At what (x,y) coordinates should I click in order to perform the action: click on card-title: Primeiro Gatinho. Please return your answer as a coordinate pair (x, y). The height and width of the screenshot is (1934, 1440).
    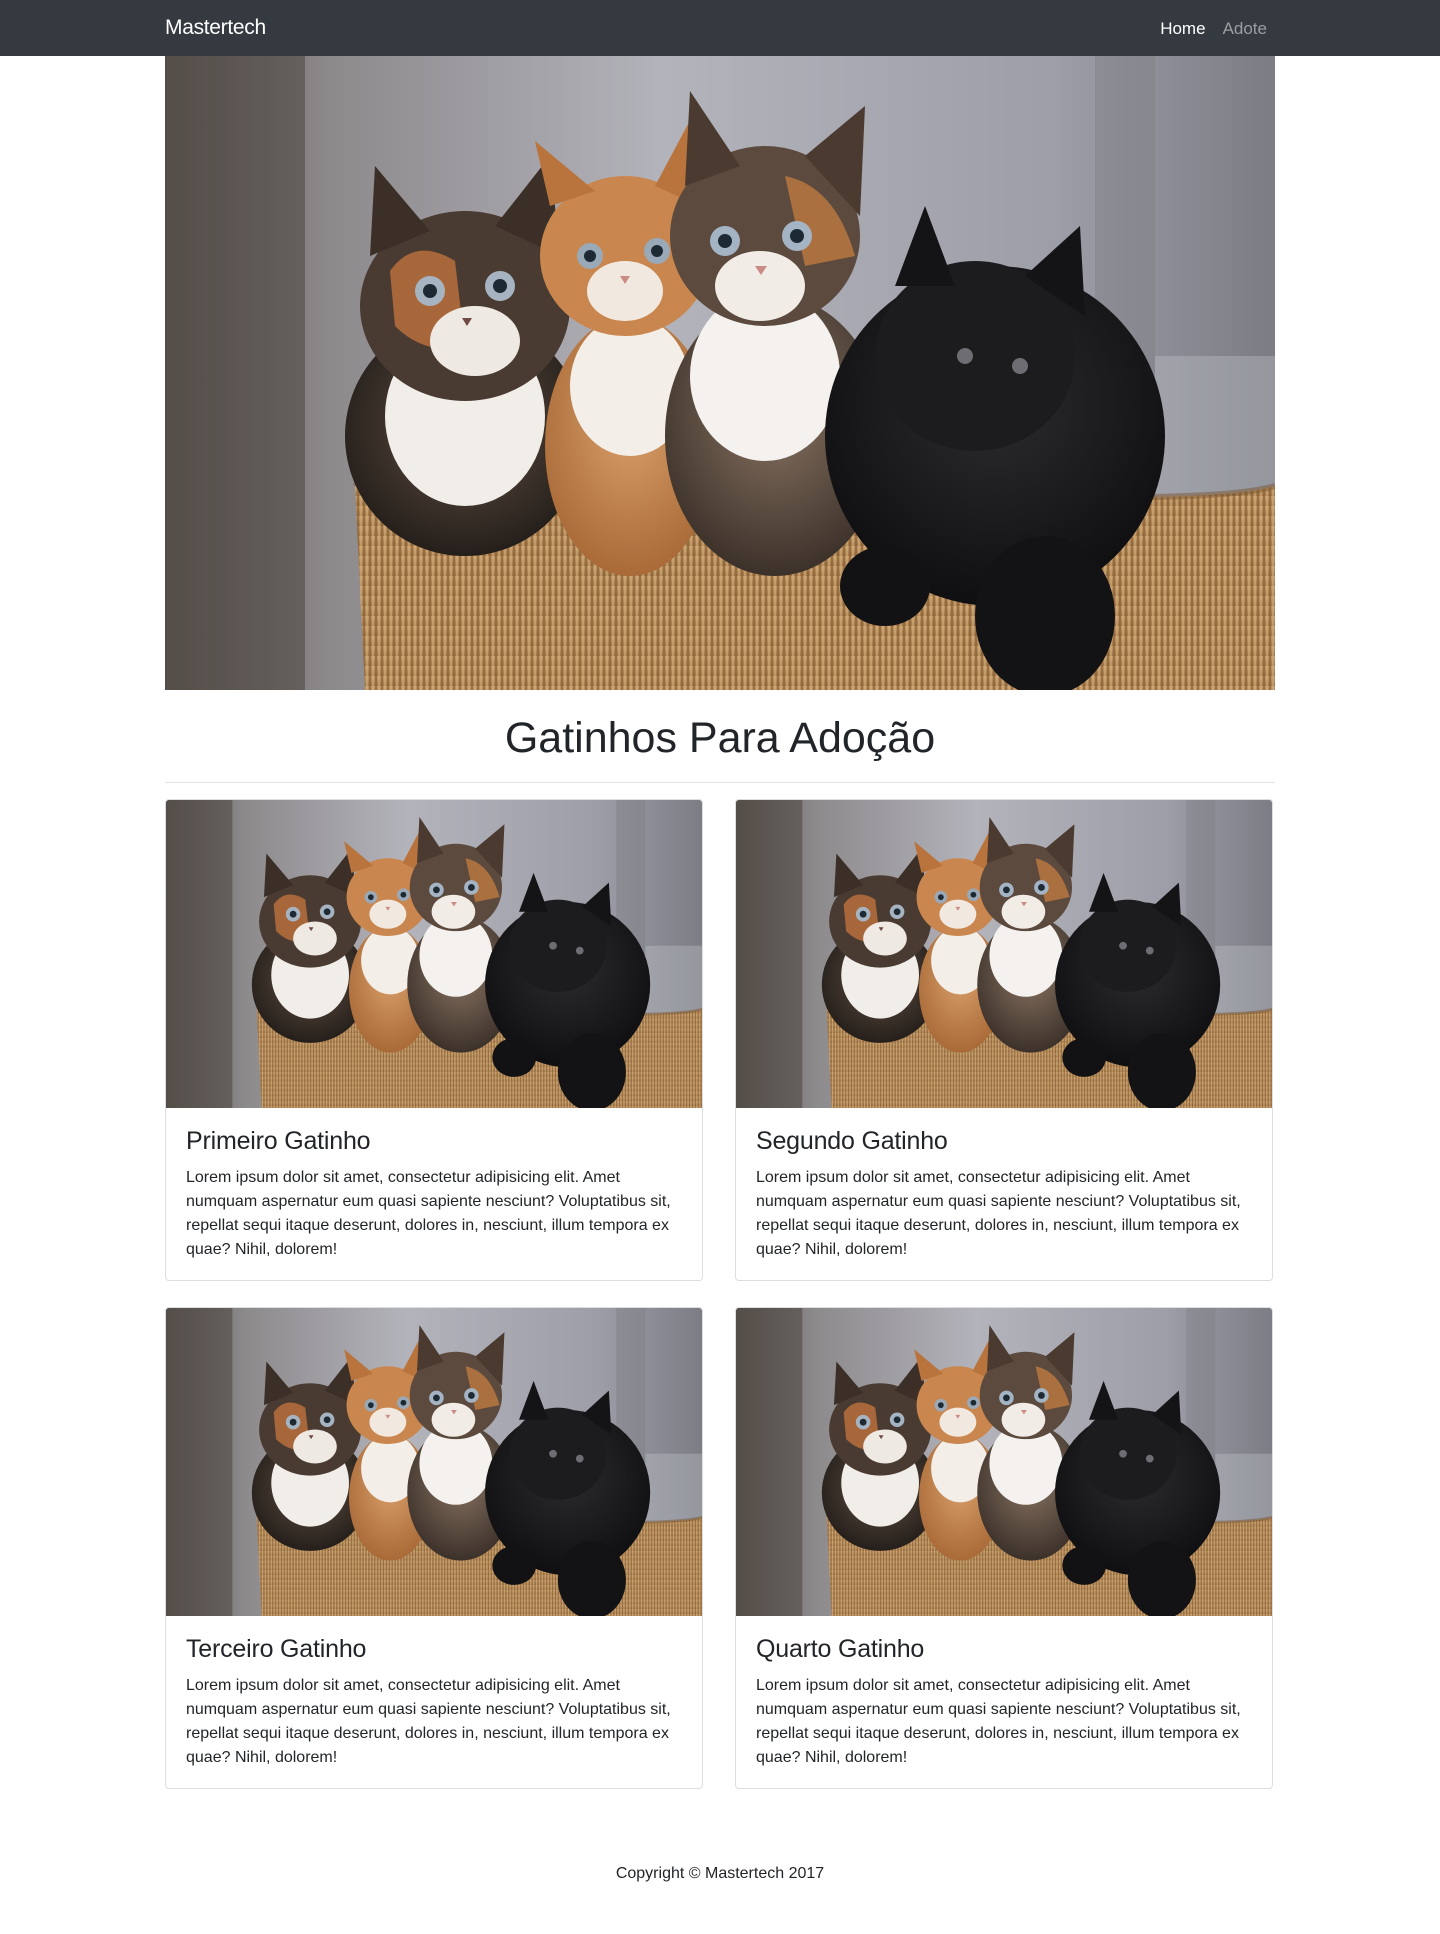
    Looking at the image, I should click on (278, 1141).